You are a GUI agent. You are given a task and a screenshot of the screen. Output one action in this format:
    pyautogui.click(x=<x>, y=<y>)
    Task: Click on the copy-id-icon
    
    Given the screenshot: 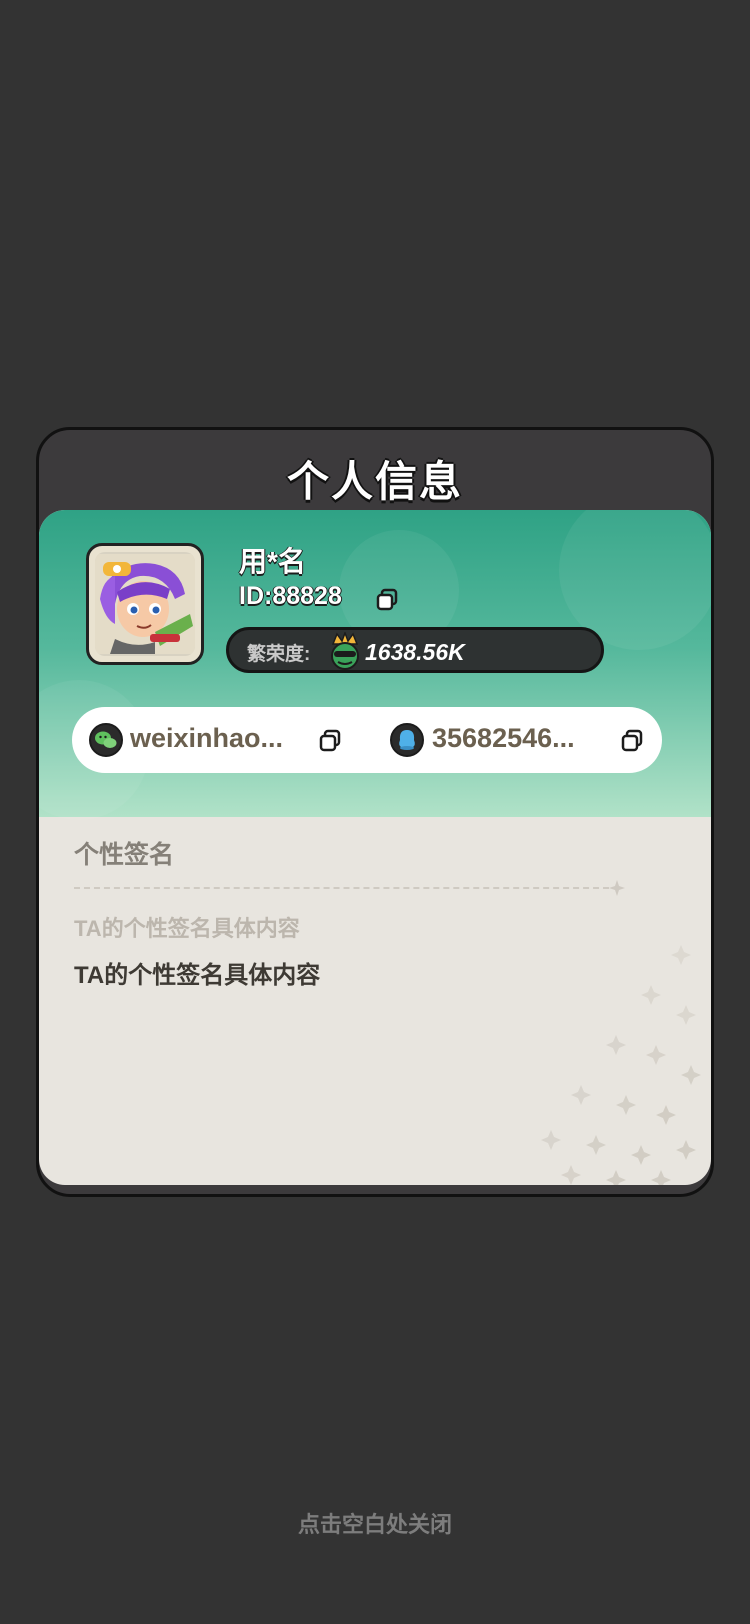 What is the action you would take?
    pyautogui.click(x=387, y=600)
    